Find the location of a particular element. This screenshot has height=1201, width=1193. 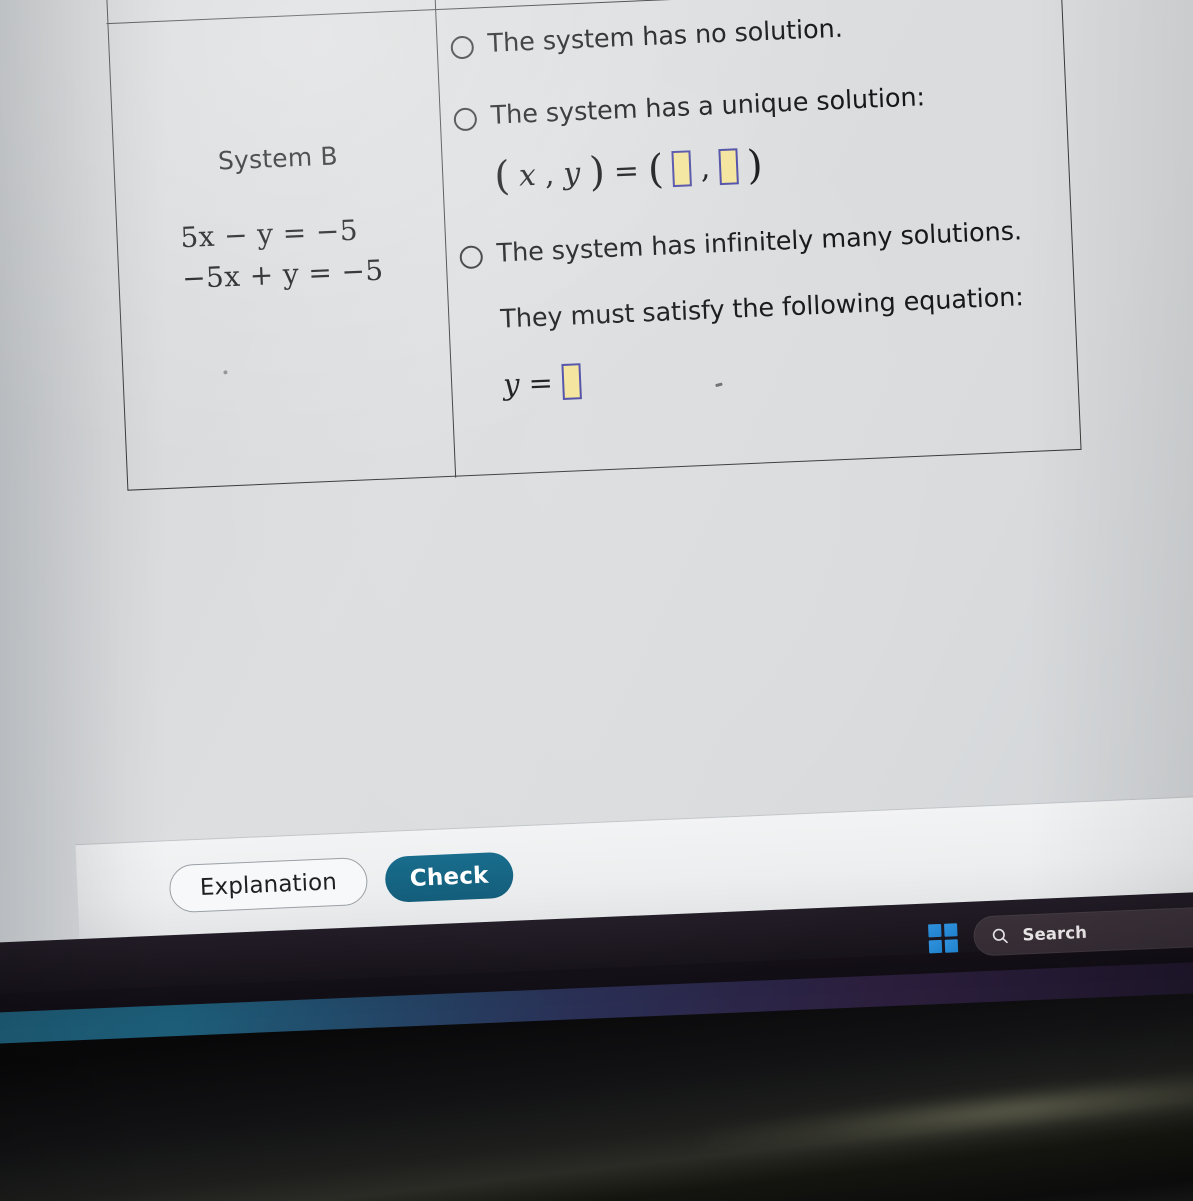

option-no-solution: The system has no solution. is located at coordinates (749, 33).